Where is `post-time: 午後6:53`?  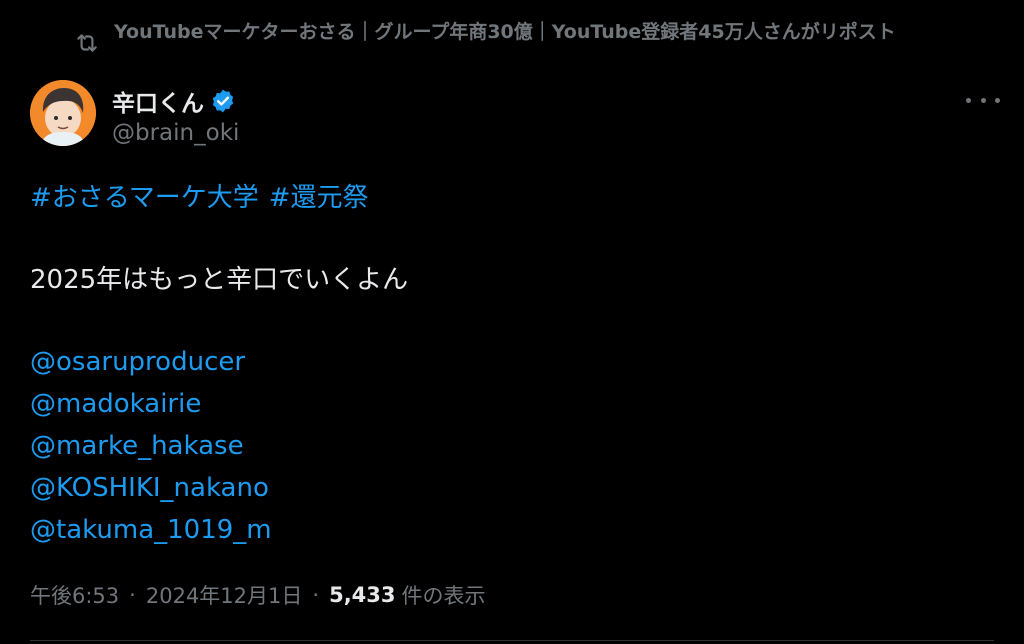 post-time: 午後6:53 is located at coordinates (74, 595).